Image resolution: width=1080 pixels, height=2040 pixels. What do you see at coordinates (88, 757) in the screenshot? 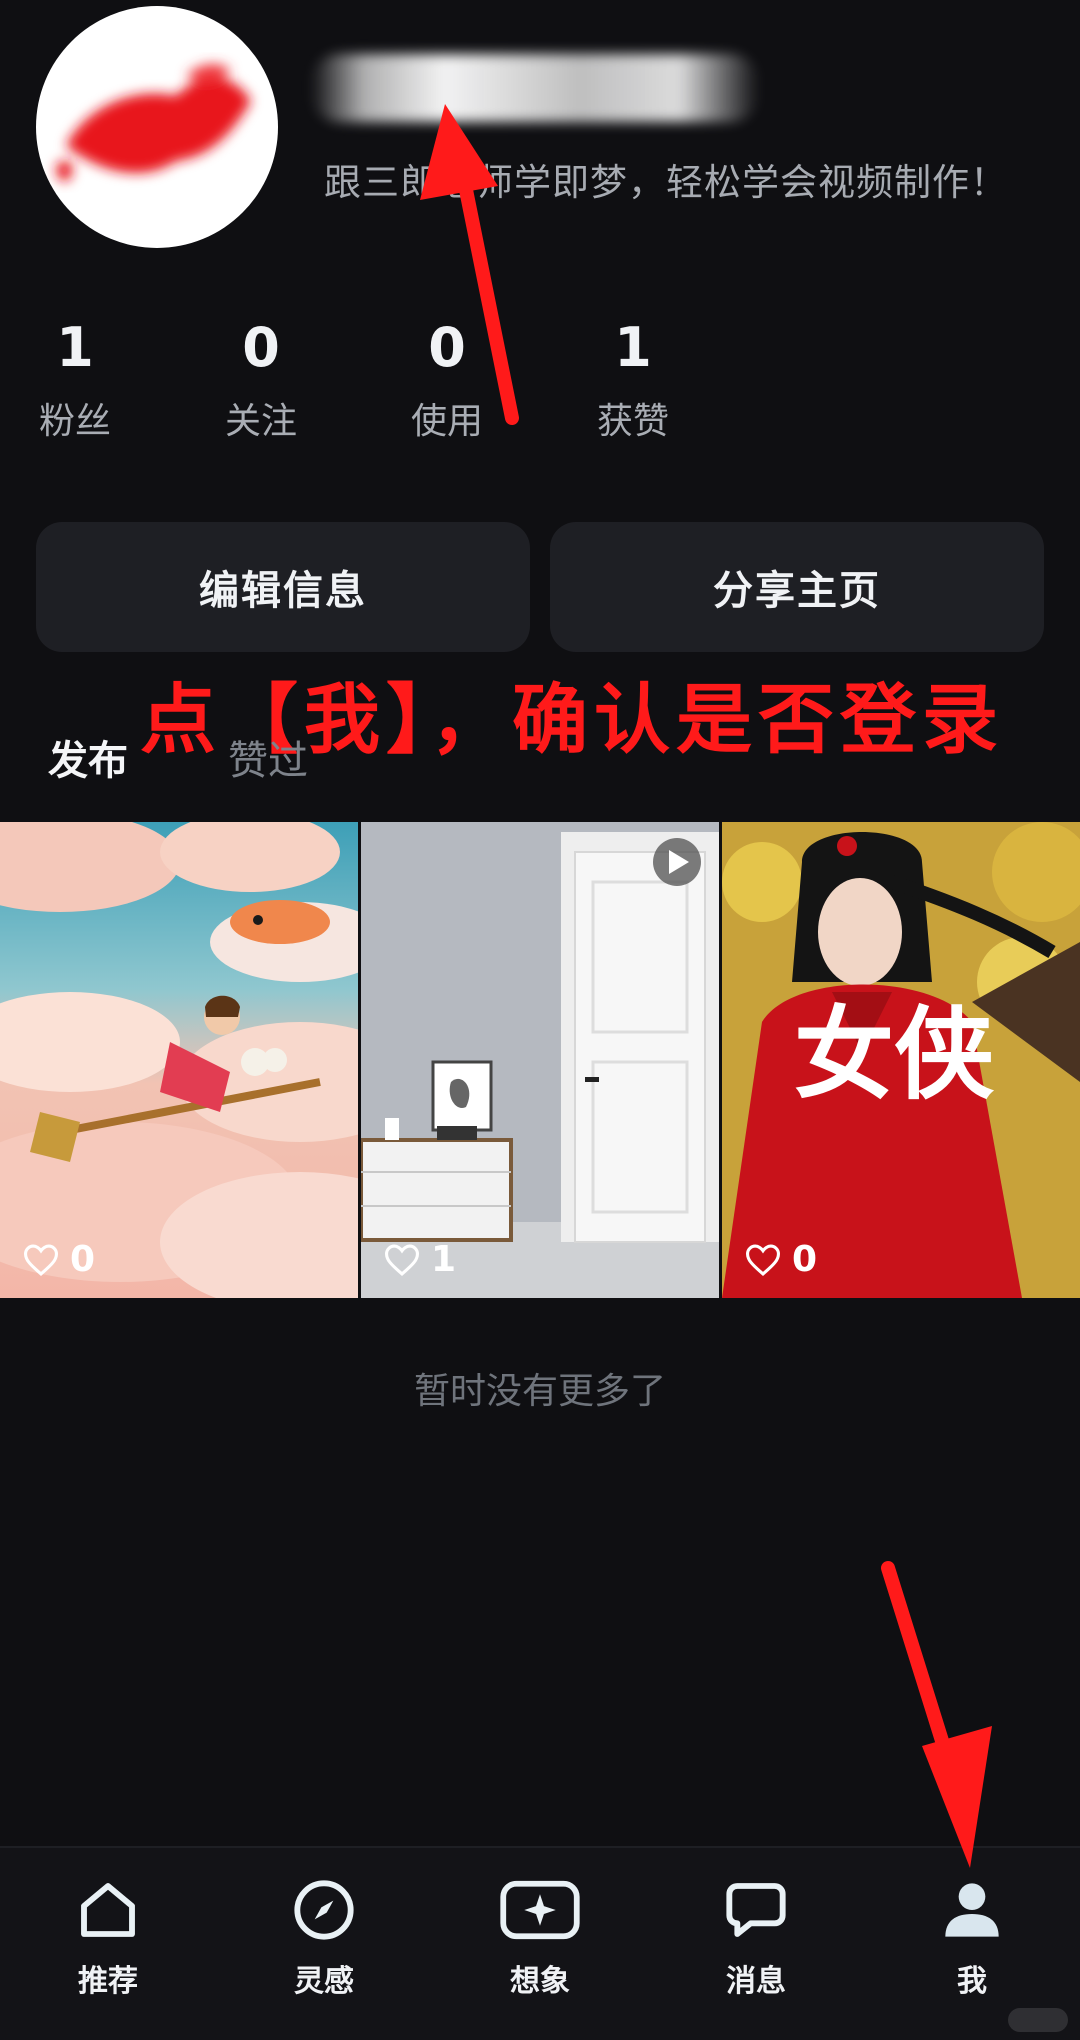
I see `tab-posts: 发布` at bounding box center [88, 757].